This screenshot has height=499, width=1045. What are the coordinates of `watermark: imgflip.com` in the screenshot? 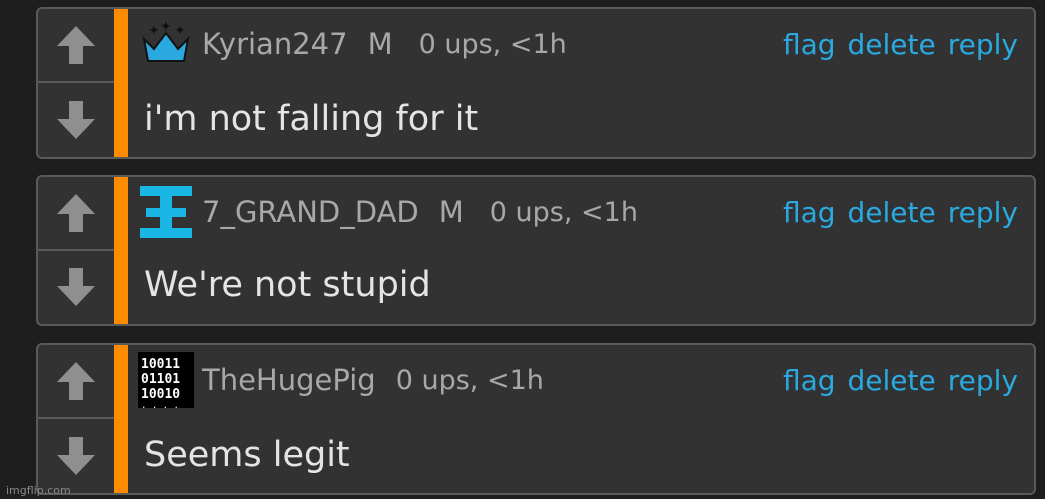 It's located at (38, 490).